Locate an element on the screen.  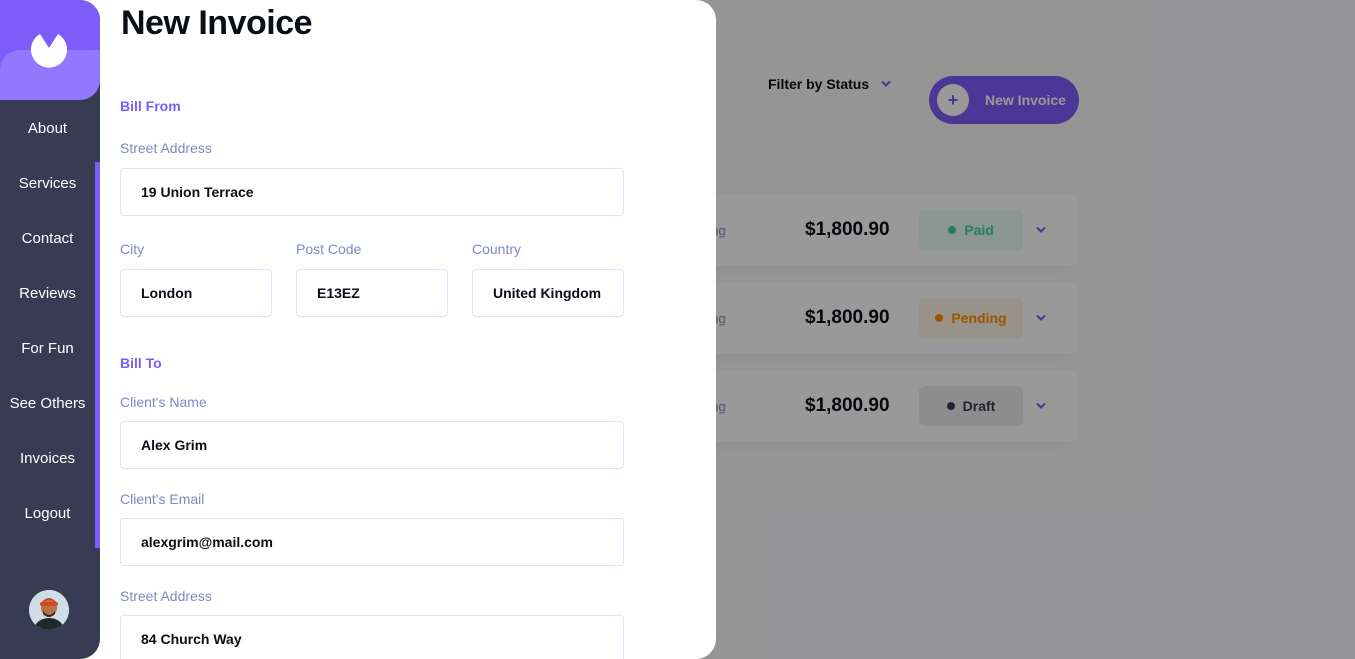
nav-active-indicator is located at coordinates (97, 355).